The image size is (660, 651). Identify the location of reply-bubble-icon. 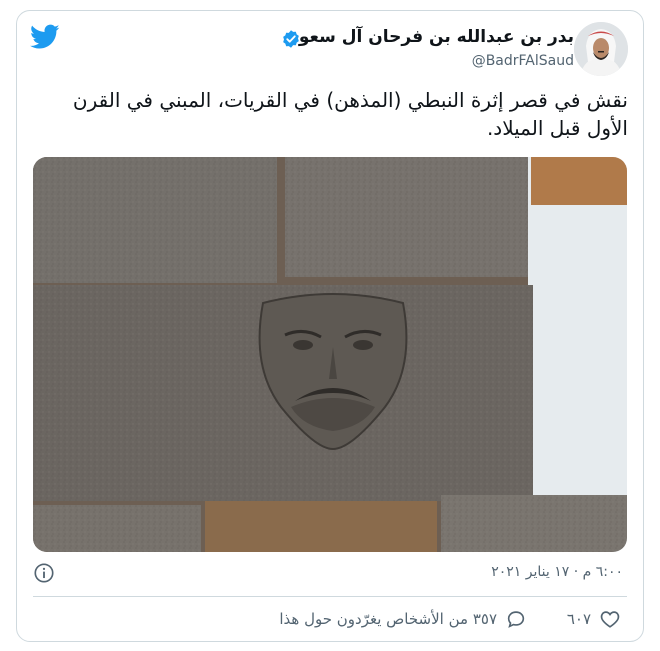
(516, 619).